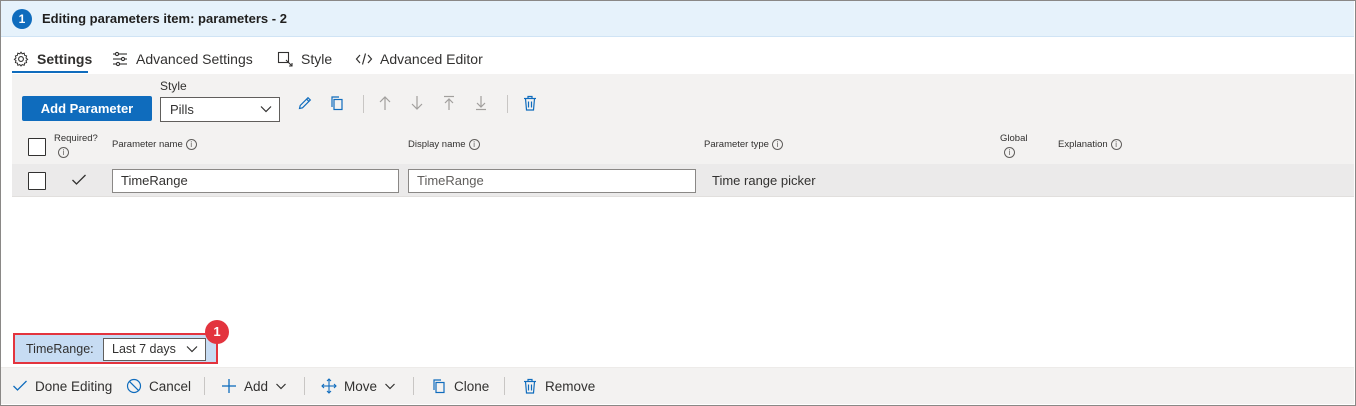  What do you see at coordinates (182, 109) in the screenshot?
I see `style-dropdown-value: Pills` at bounding box center [182, 109].